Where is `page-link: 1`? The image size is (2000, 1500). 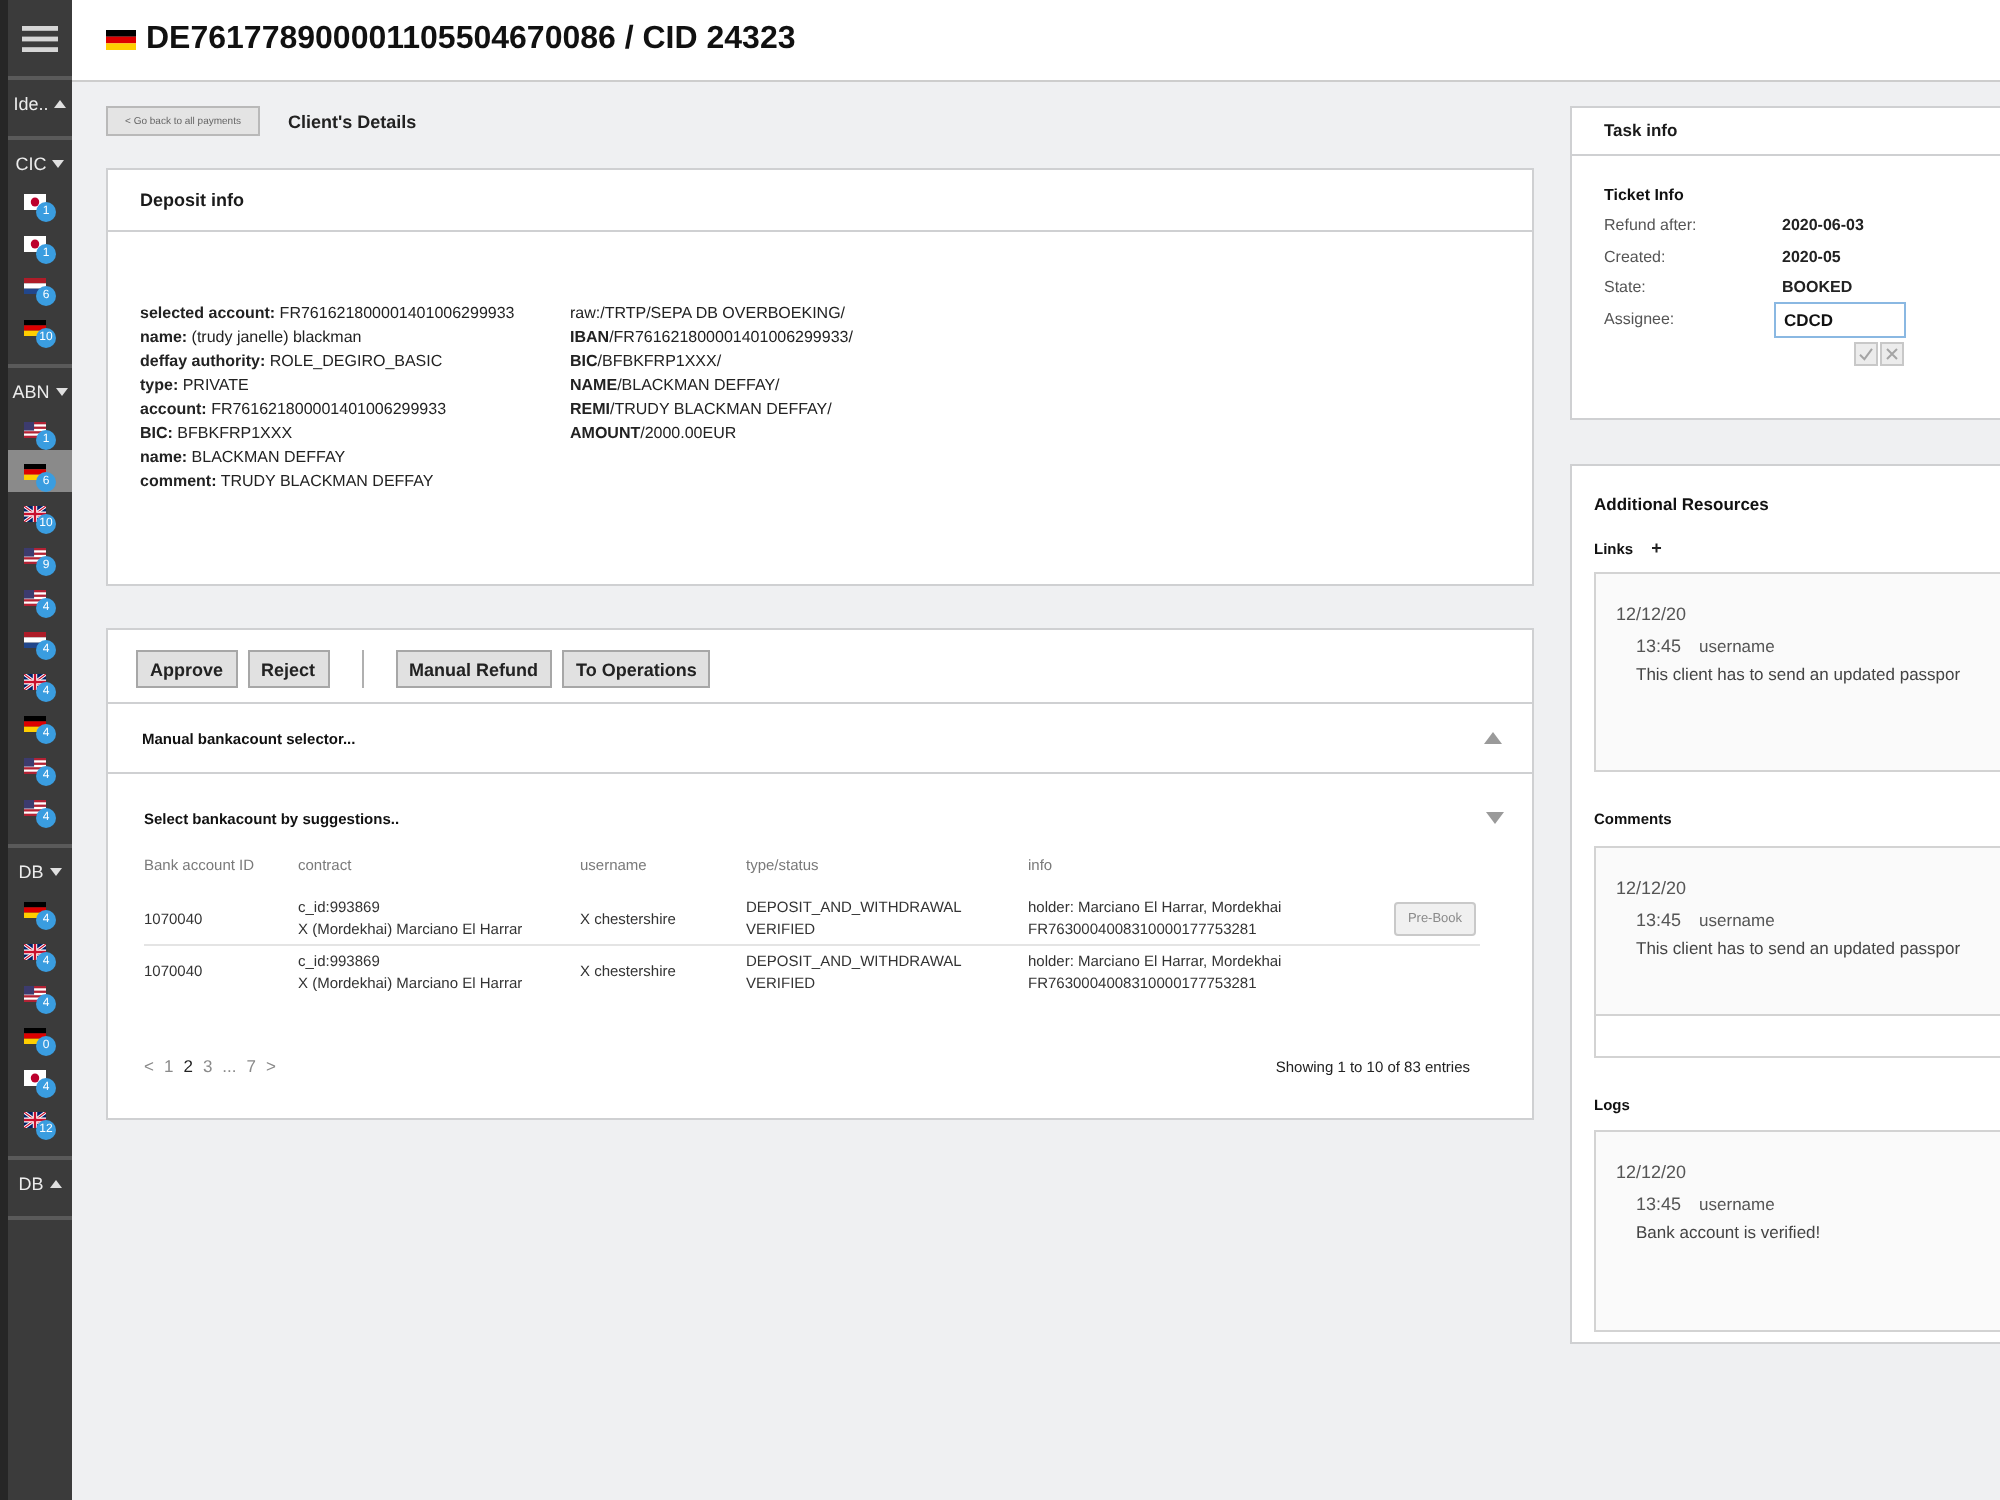
page-link: 1 is located at coordinates (168, 1066).